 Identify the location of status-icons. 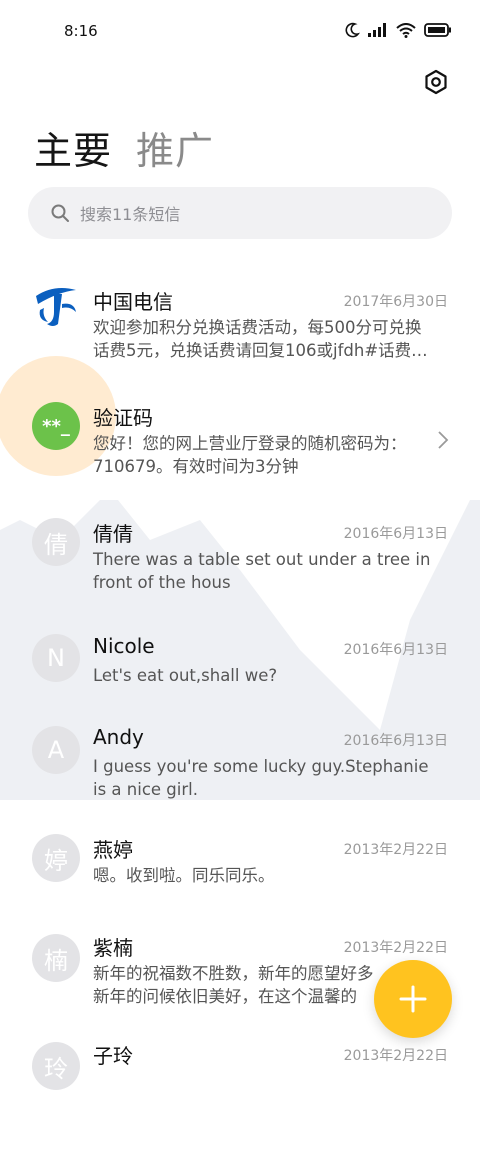
(398, 30).